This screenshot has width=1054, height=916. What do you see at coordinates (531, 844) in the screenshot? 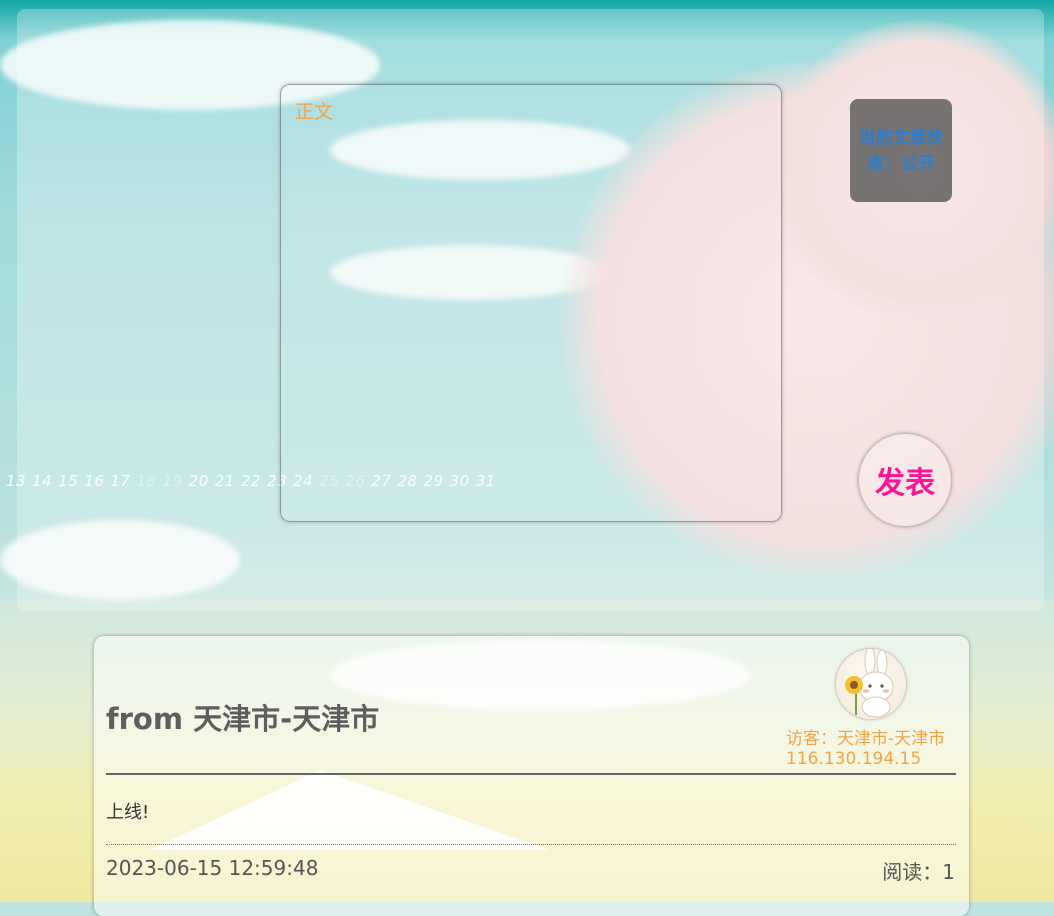
I see `dotted-divider` at bounding box center [531, 844].